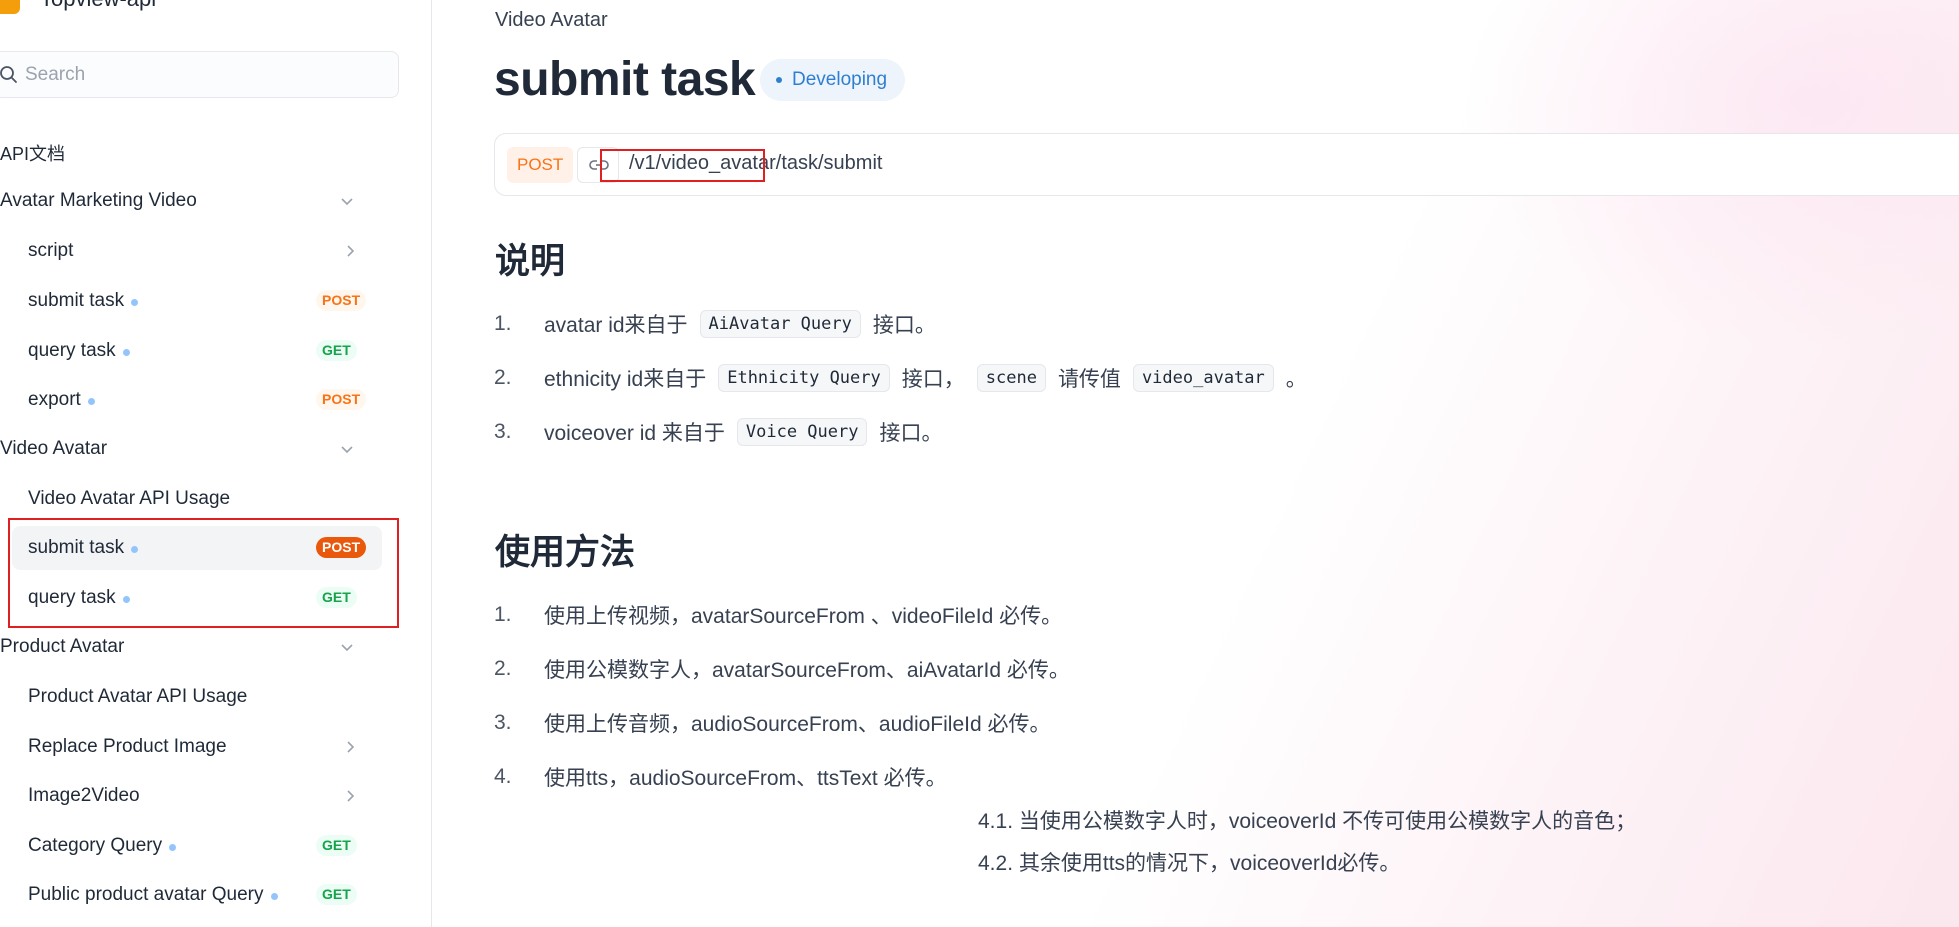 Image resolution: width=1959 pixels, height=927 pixels. I want to click on list-text: 使用上传视频，avatarSourceFrom 、videoFileId 必传。, so click(803, 616).